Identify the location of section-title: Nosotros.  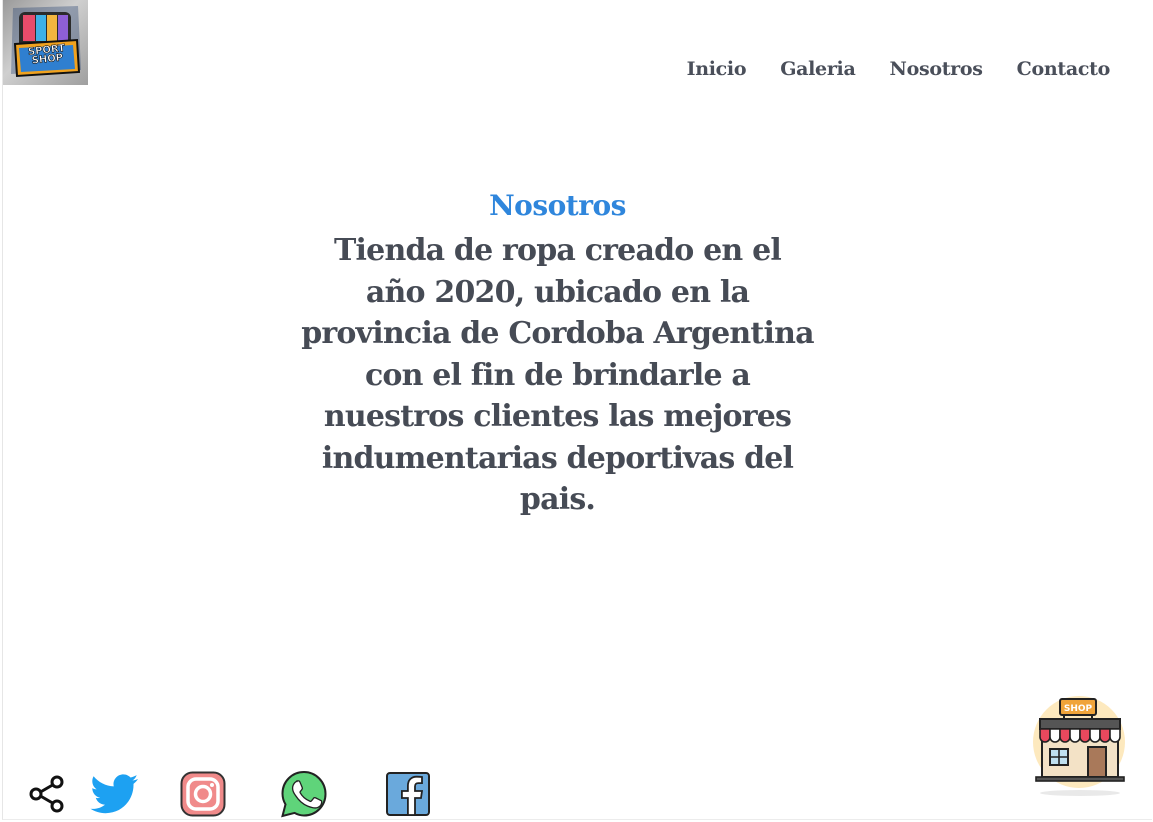
(557, 206).